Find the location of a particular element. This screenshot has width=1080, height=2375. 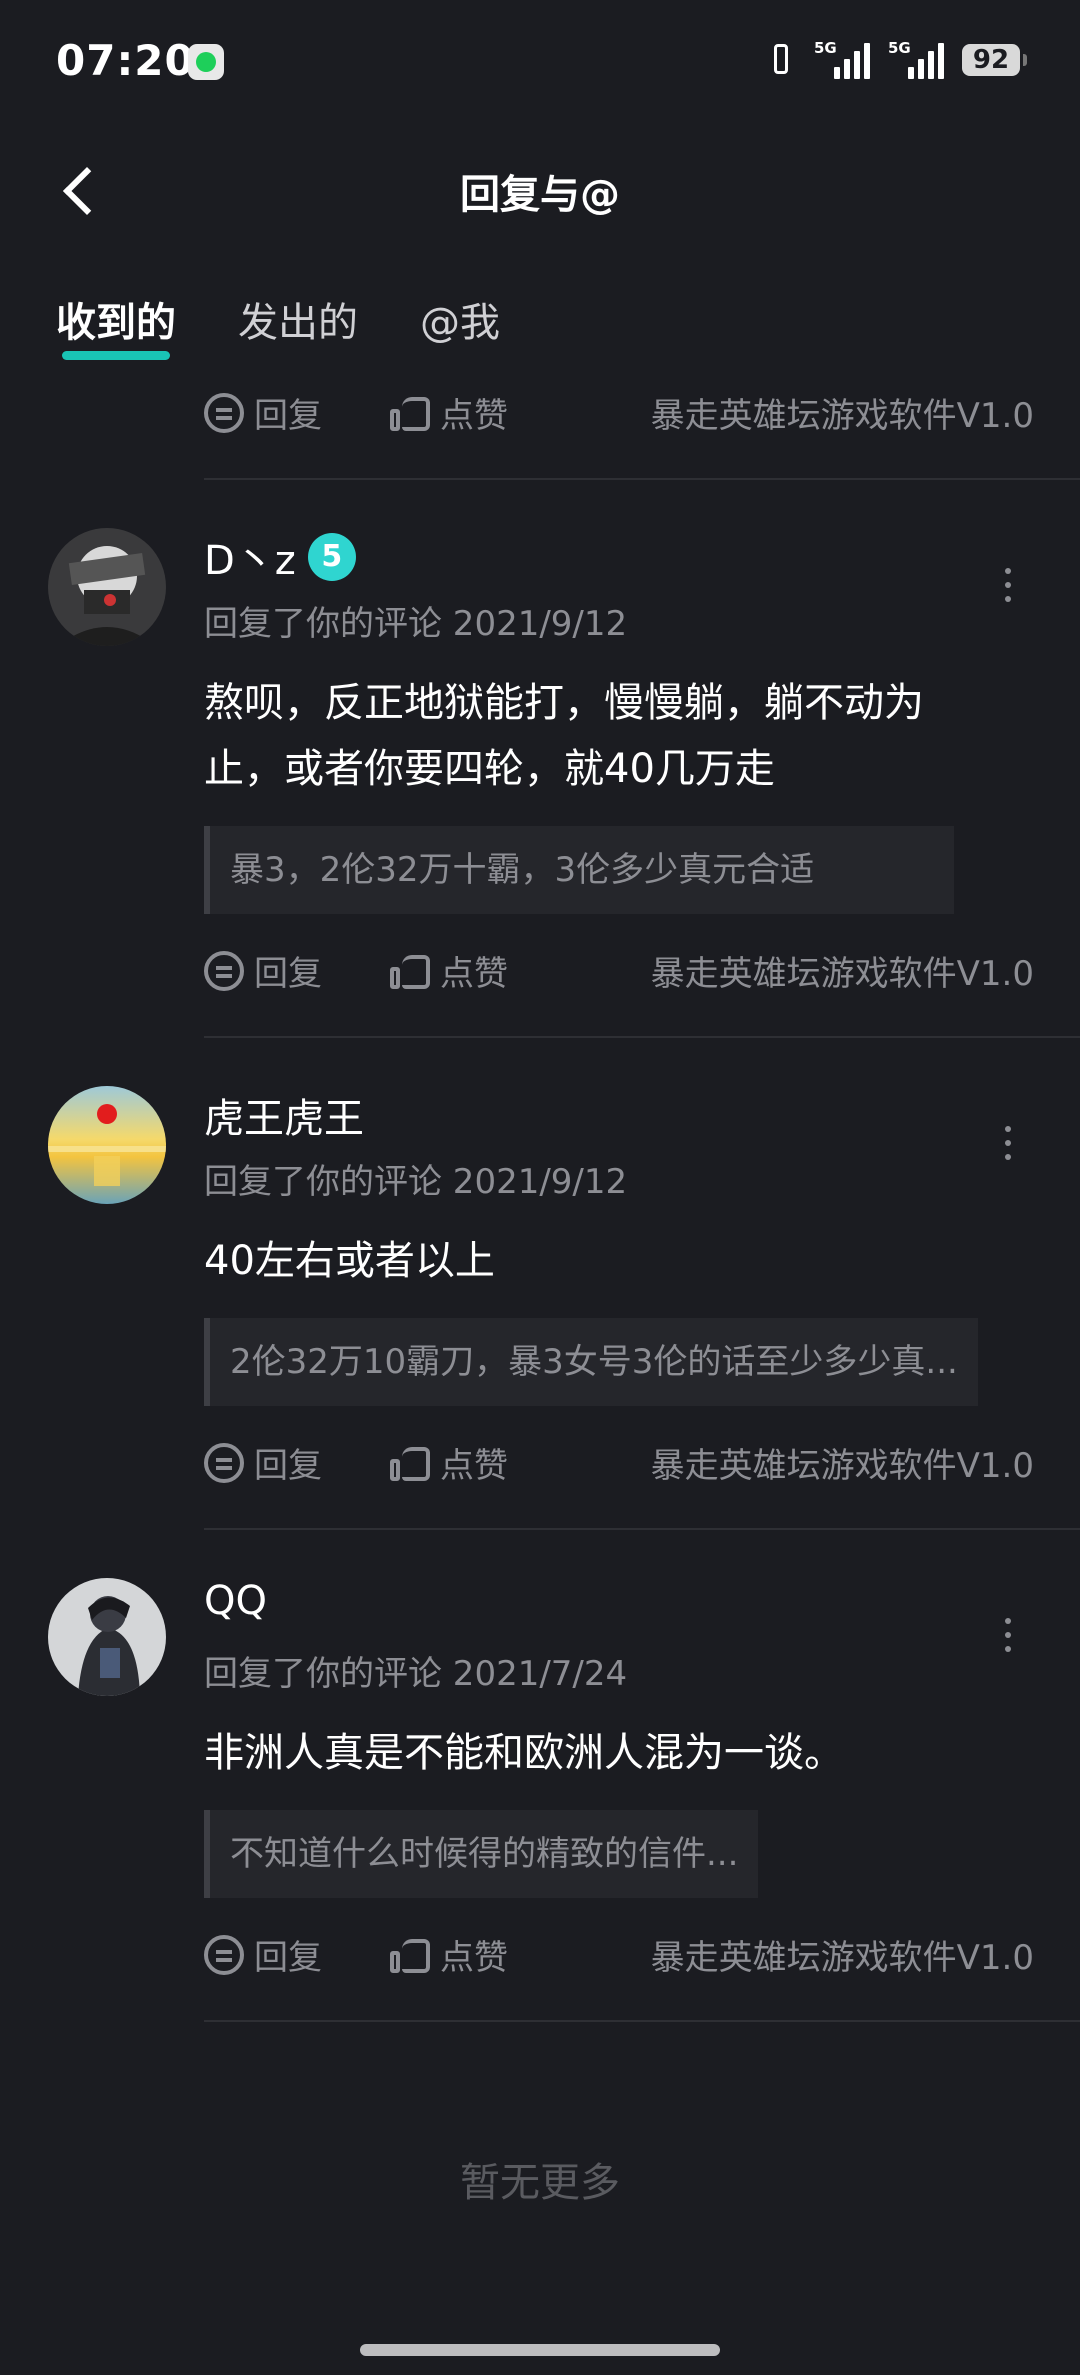

page-title: 回复与@ is located at coordinates (540, 195).